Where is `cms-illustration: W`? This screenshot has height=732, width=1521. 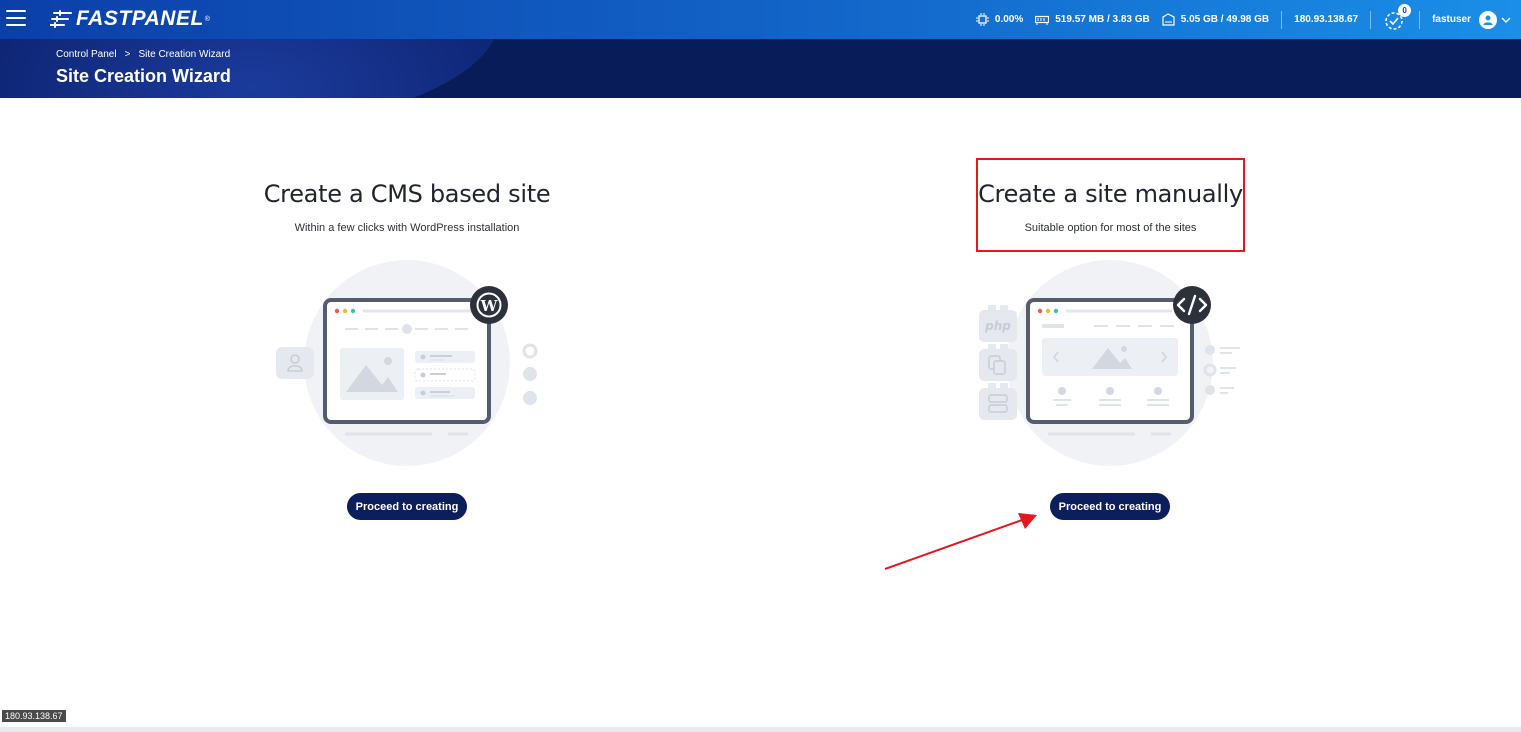 cms-illustration: W is located at coordinates (407, 363).